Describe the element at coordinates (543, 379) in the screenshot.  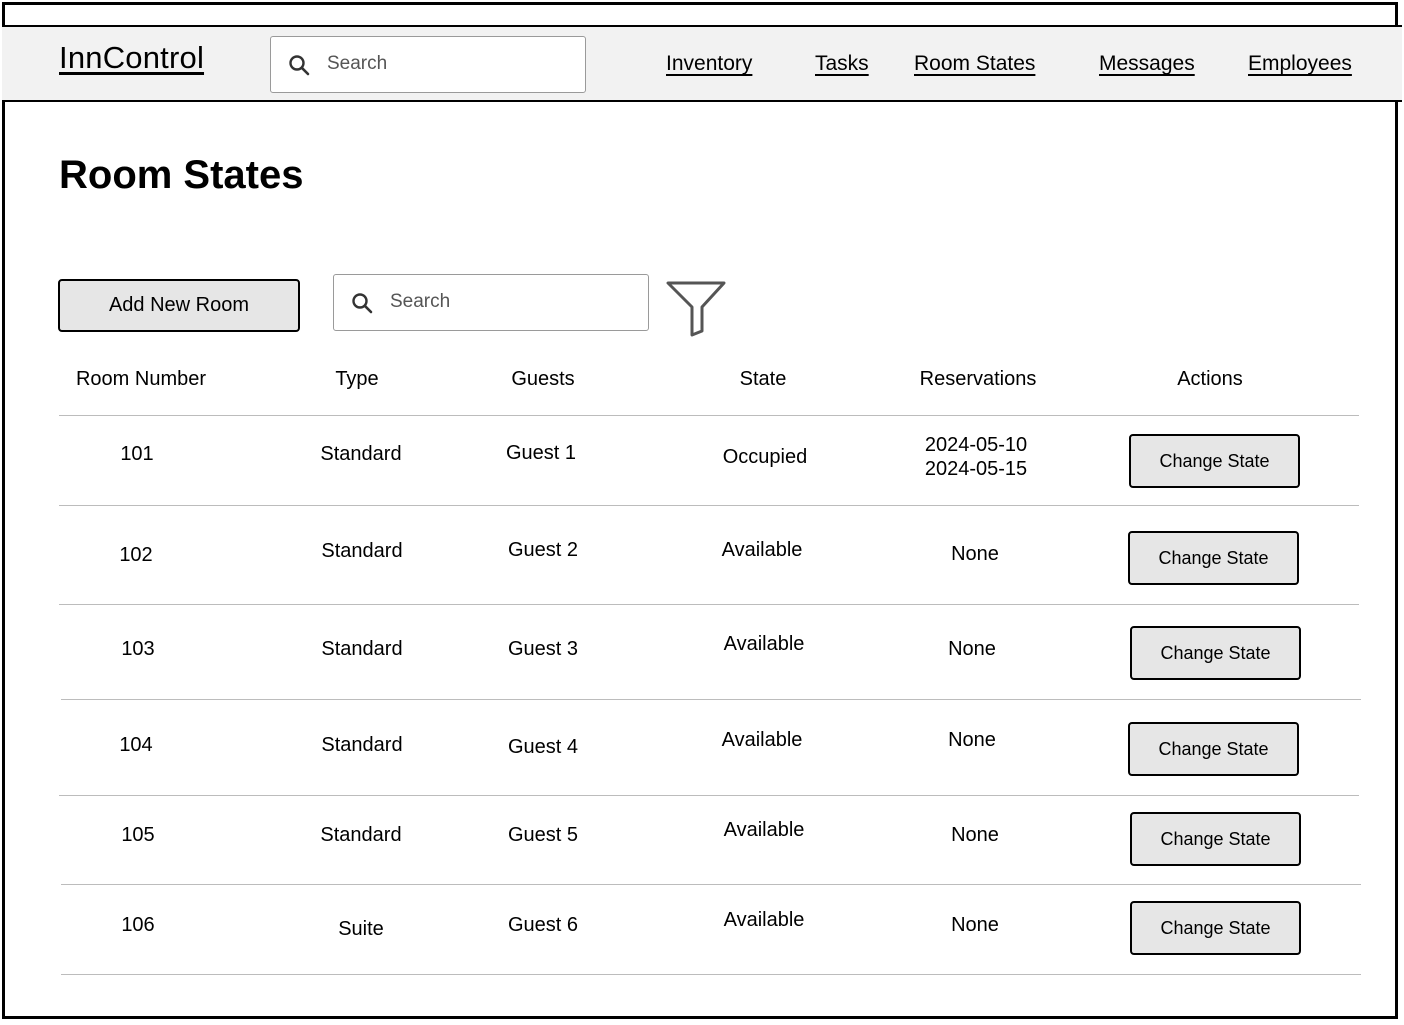
I see `column-header-guests: Guests` at that location.